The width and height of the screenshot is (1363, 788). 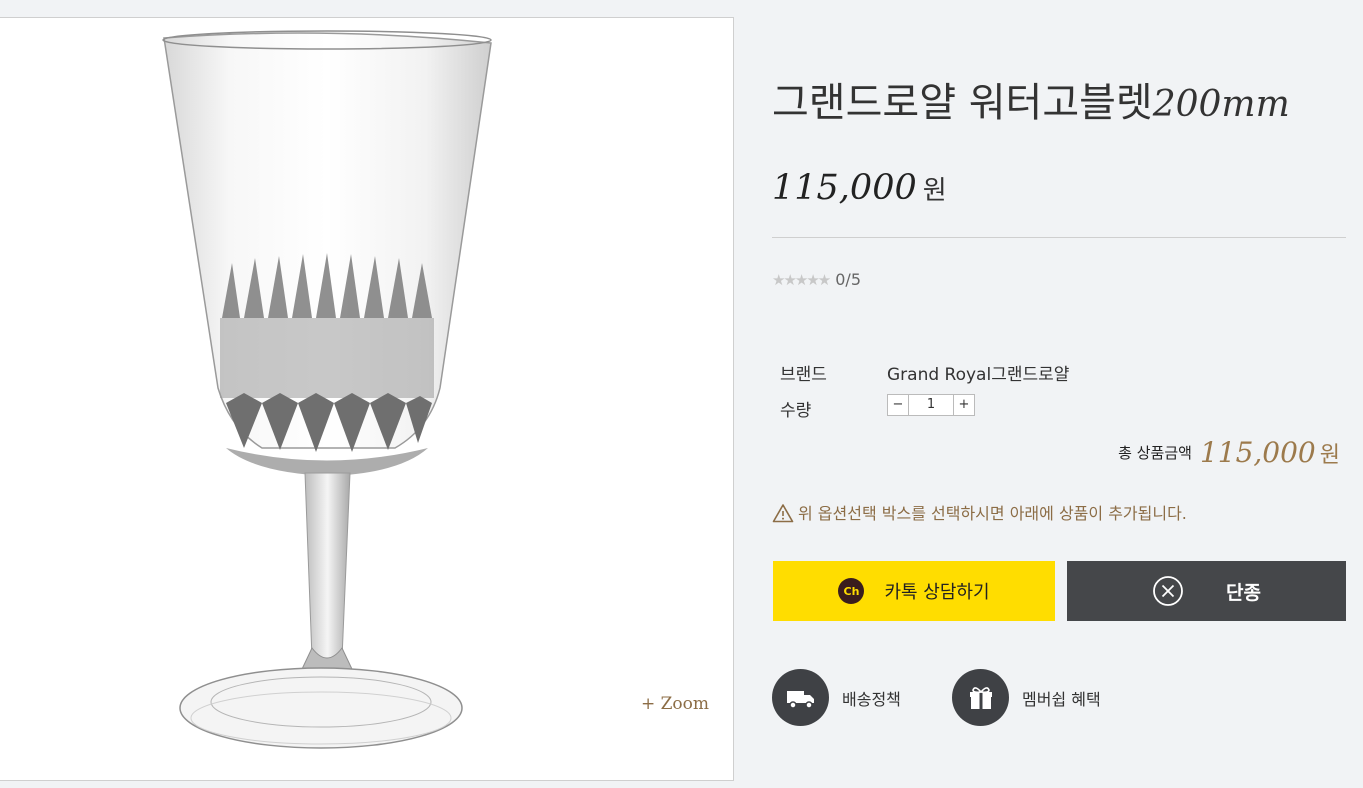 I want to click on price-unit: 원, so click(x=934, y=191).